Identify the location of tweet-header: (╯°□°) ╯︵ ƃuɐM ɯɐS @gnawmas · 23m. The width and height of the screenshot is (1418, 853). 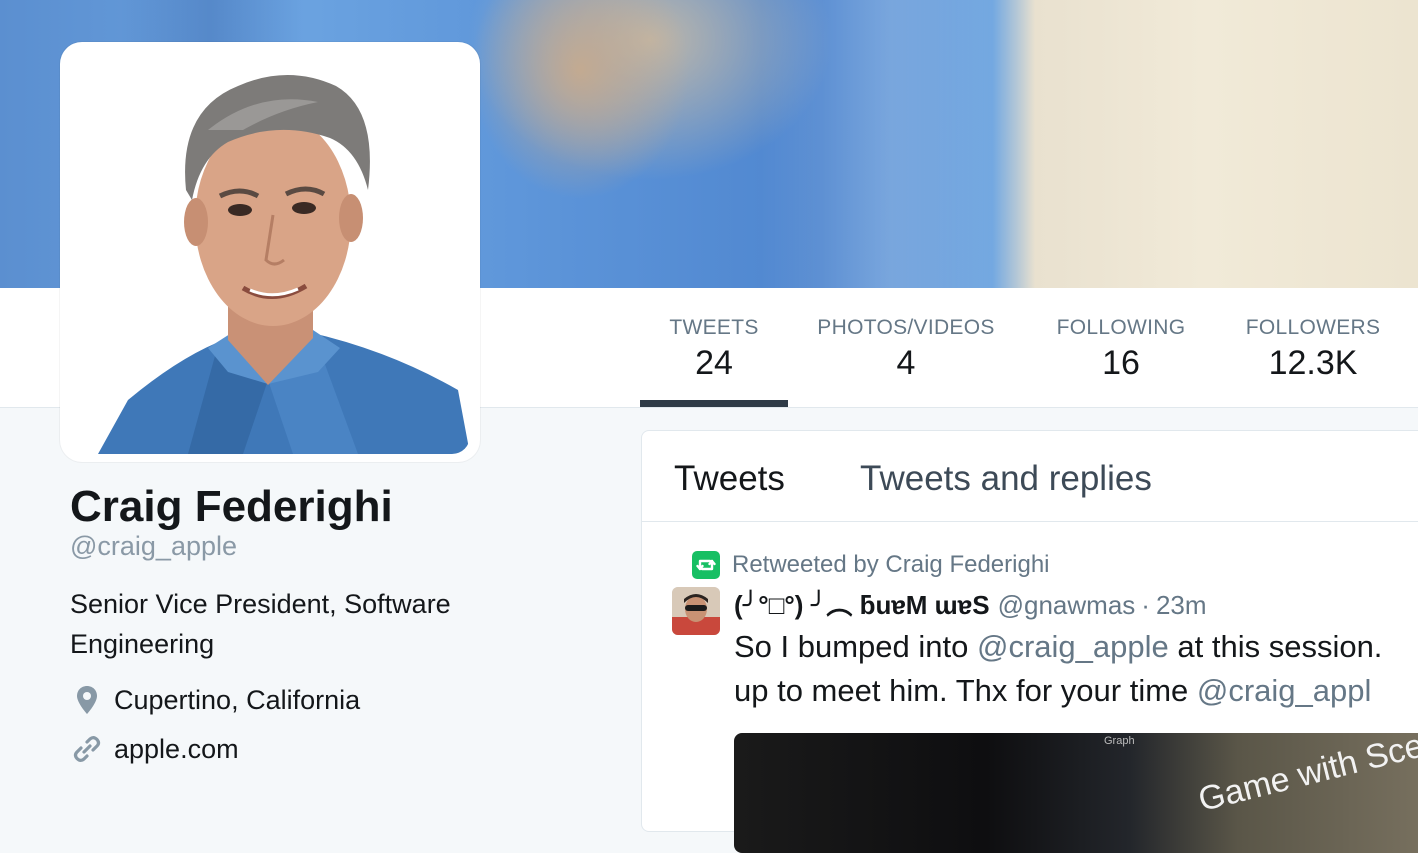
(970, 603).